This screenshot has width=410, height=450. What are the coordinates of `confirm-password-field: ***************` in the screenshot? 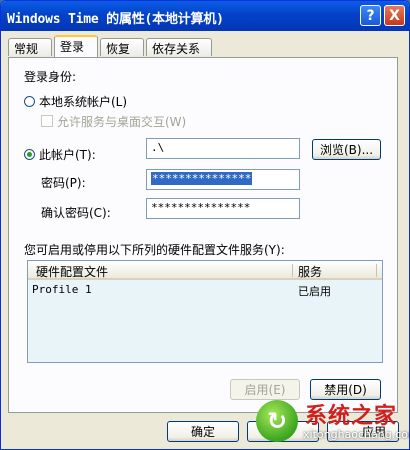 It's located at (223, 208).